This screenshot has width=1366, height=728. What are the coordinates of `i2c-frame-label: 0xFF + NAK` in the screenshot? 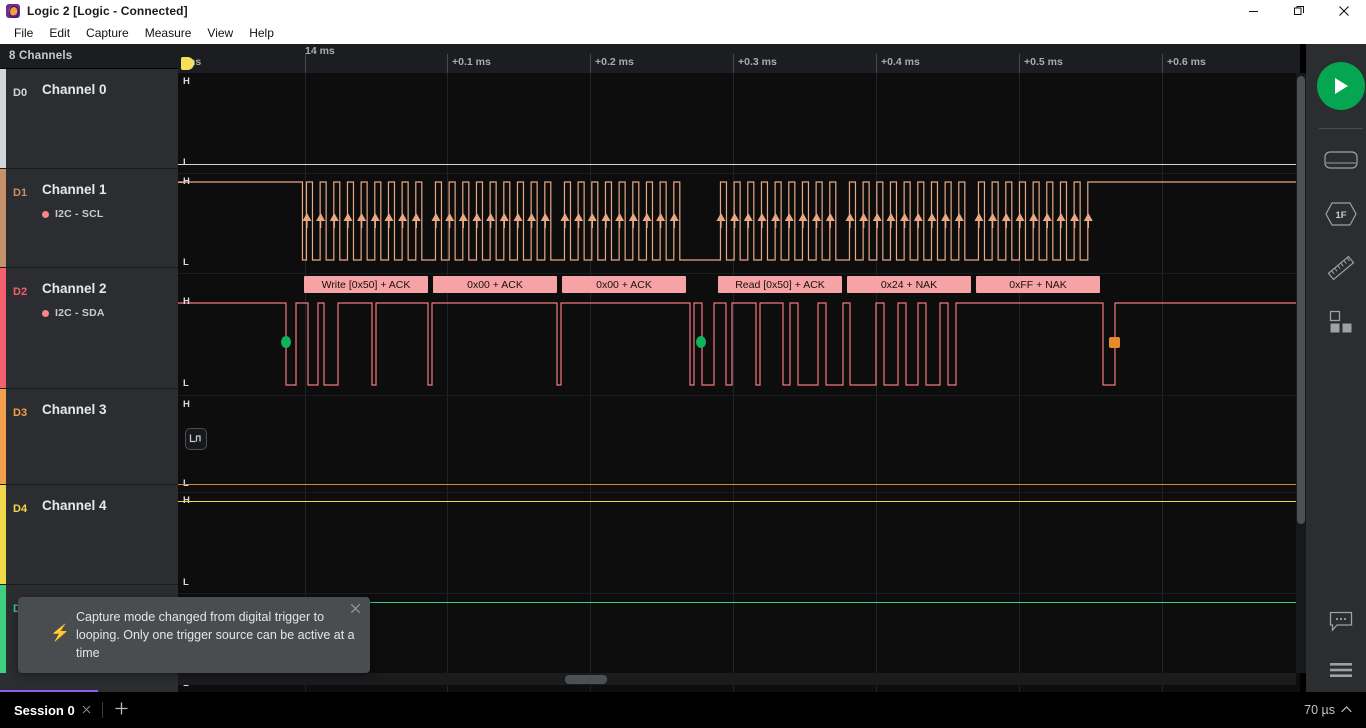 It's located at (1038, 284).